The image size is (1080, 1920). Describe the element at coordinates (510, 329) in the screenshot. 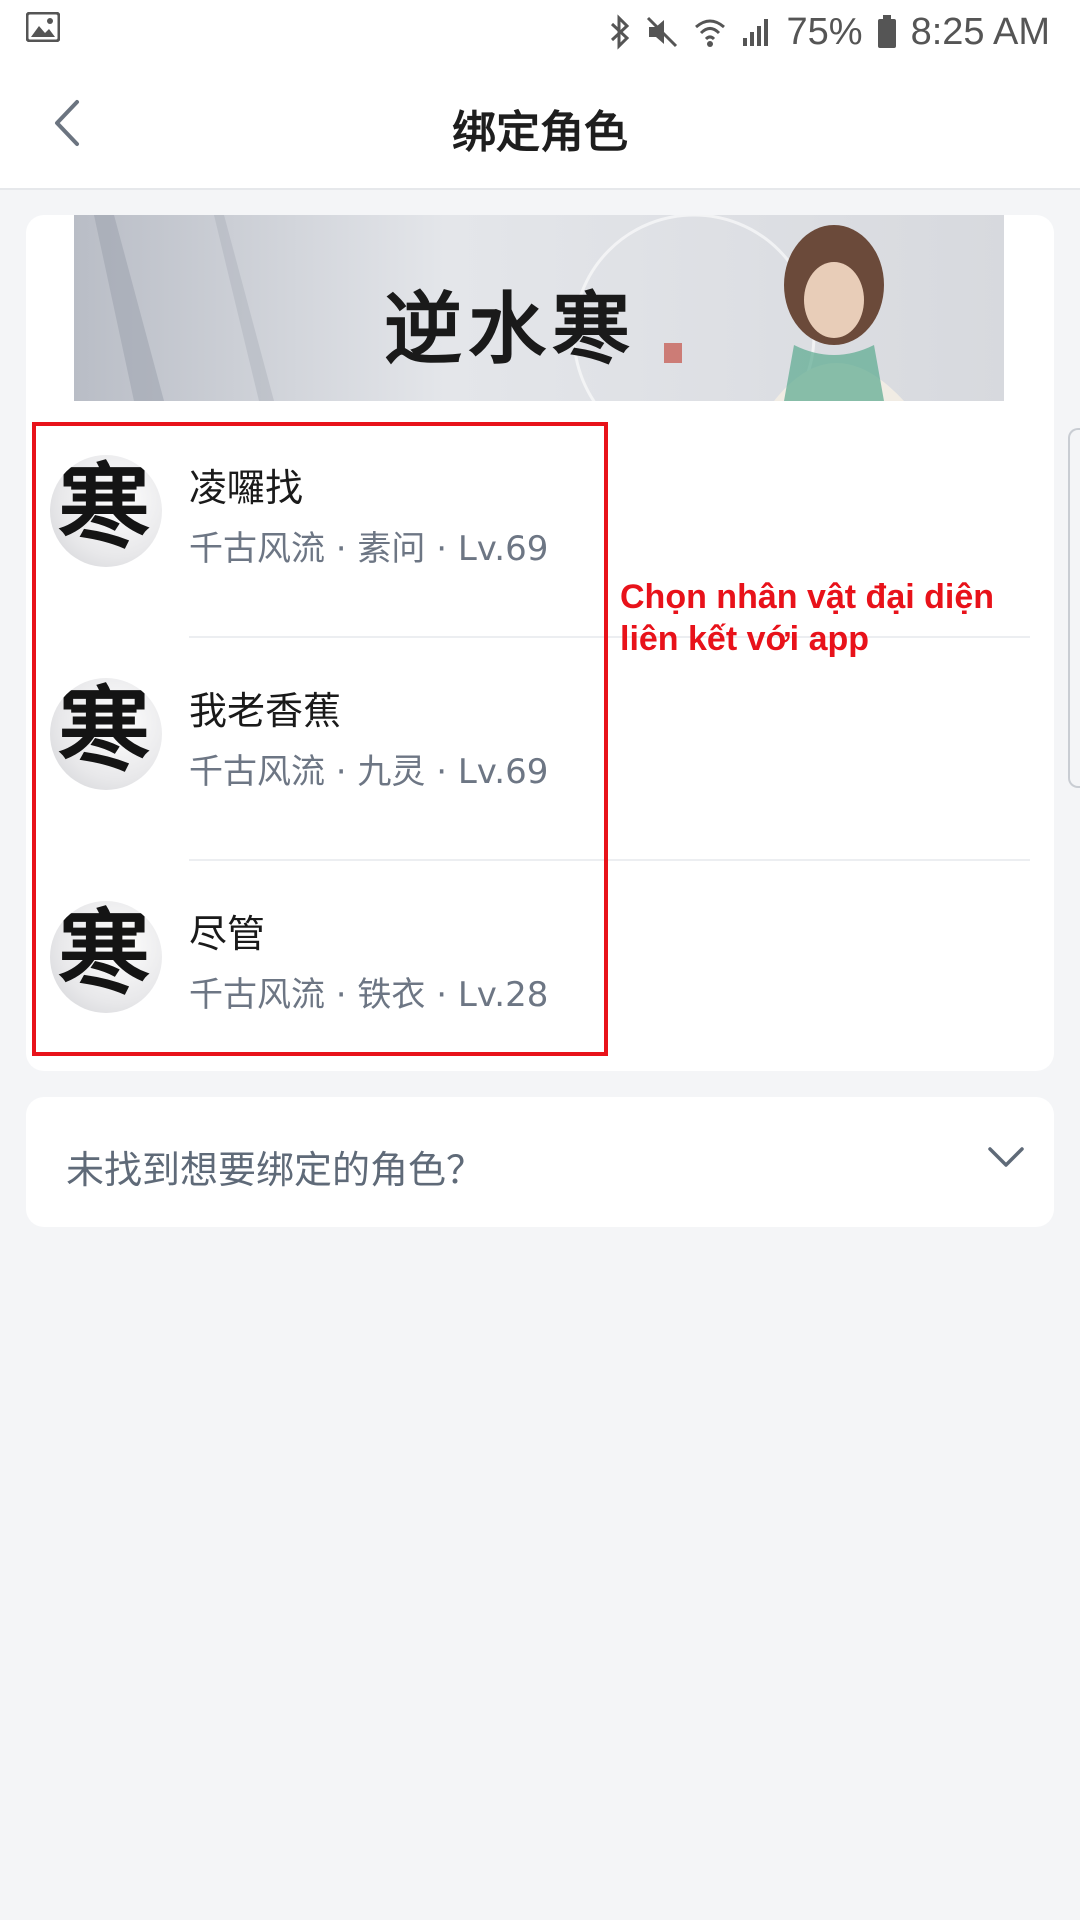

I see `banner-logo: 逆水寒` at that location.